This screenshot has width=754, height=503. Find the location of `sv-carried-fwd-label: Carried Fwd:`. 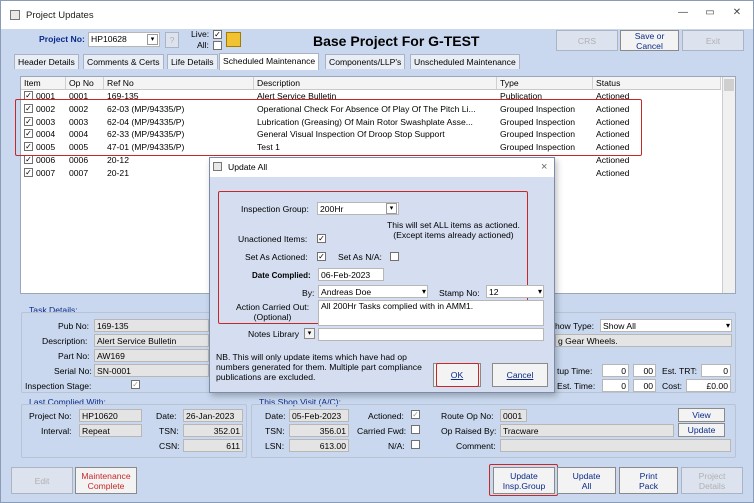

sv-carried-fwd-label: Carried Fwd: is located at coordinates (382, 431).